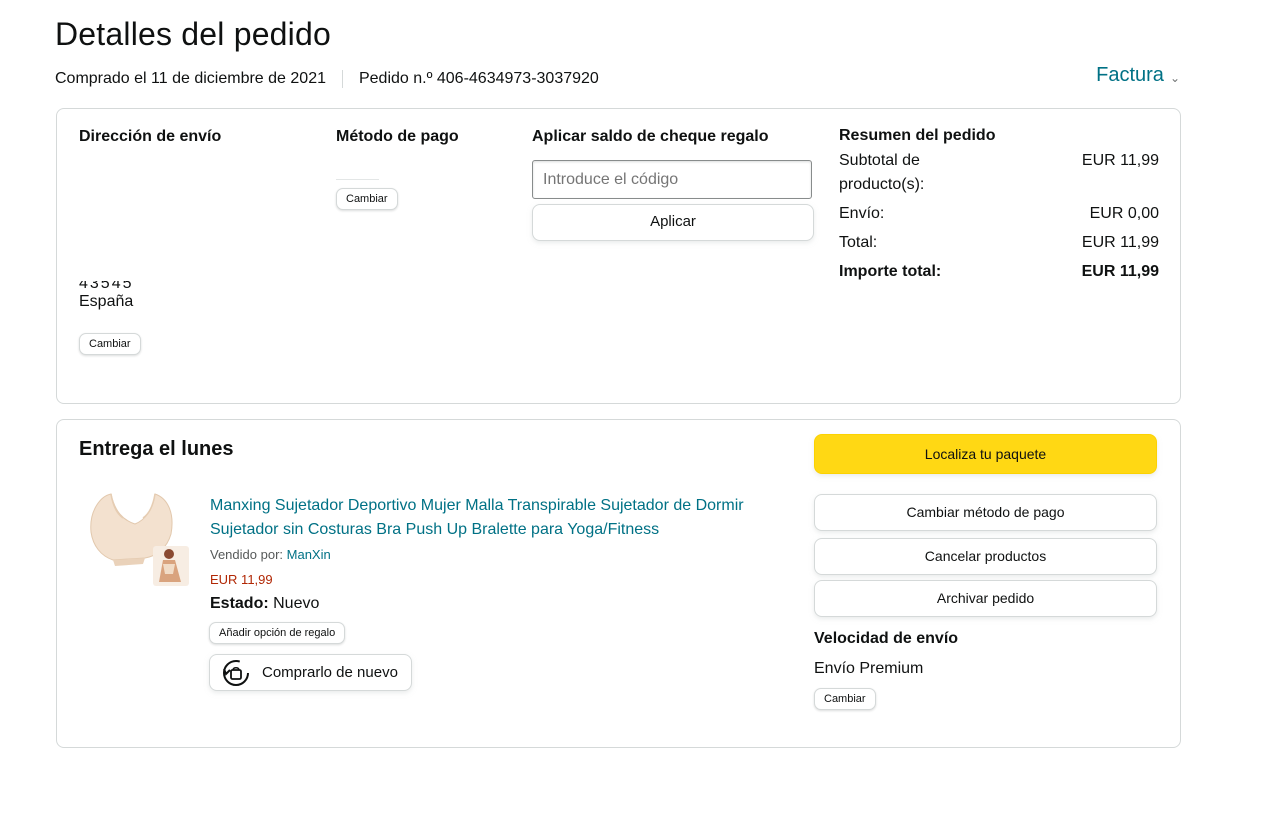  I want to click on summary-row-subtotal: Subtotal de producto(s): EUR 11,99, so click(999, 173).